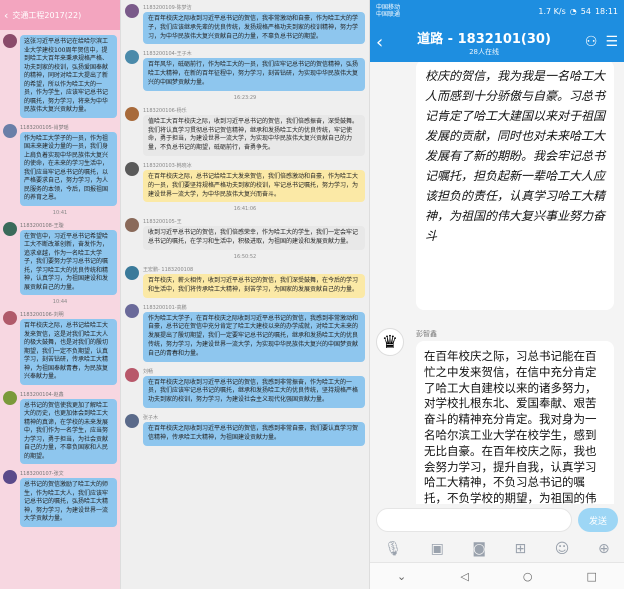 This screenshot has width=624, height=589. I want to click on sender-name: 张子木, so click(151, 417).